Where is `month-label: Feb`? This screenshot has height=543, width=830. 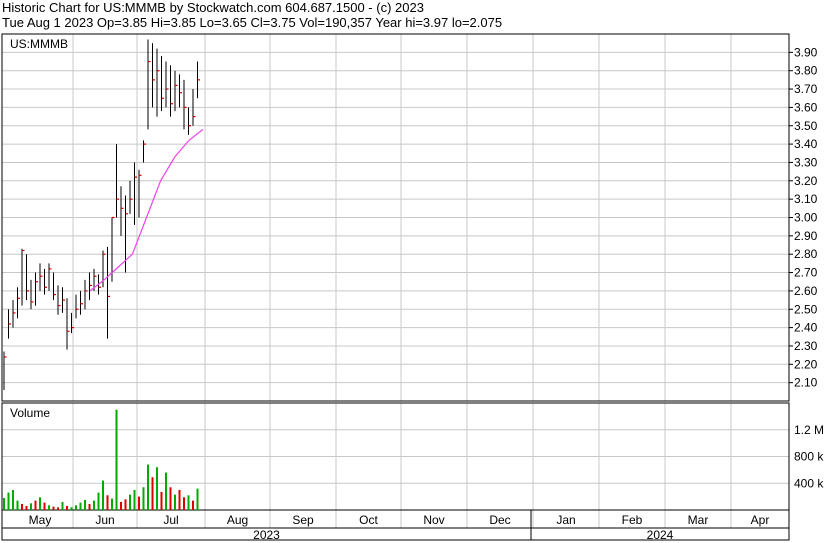 month-label: Feb is located at coordinates (632, 520).